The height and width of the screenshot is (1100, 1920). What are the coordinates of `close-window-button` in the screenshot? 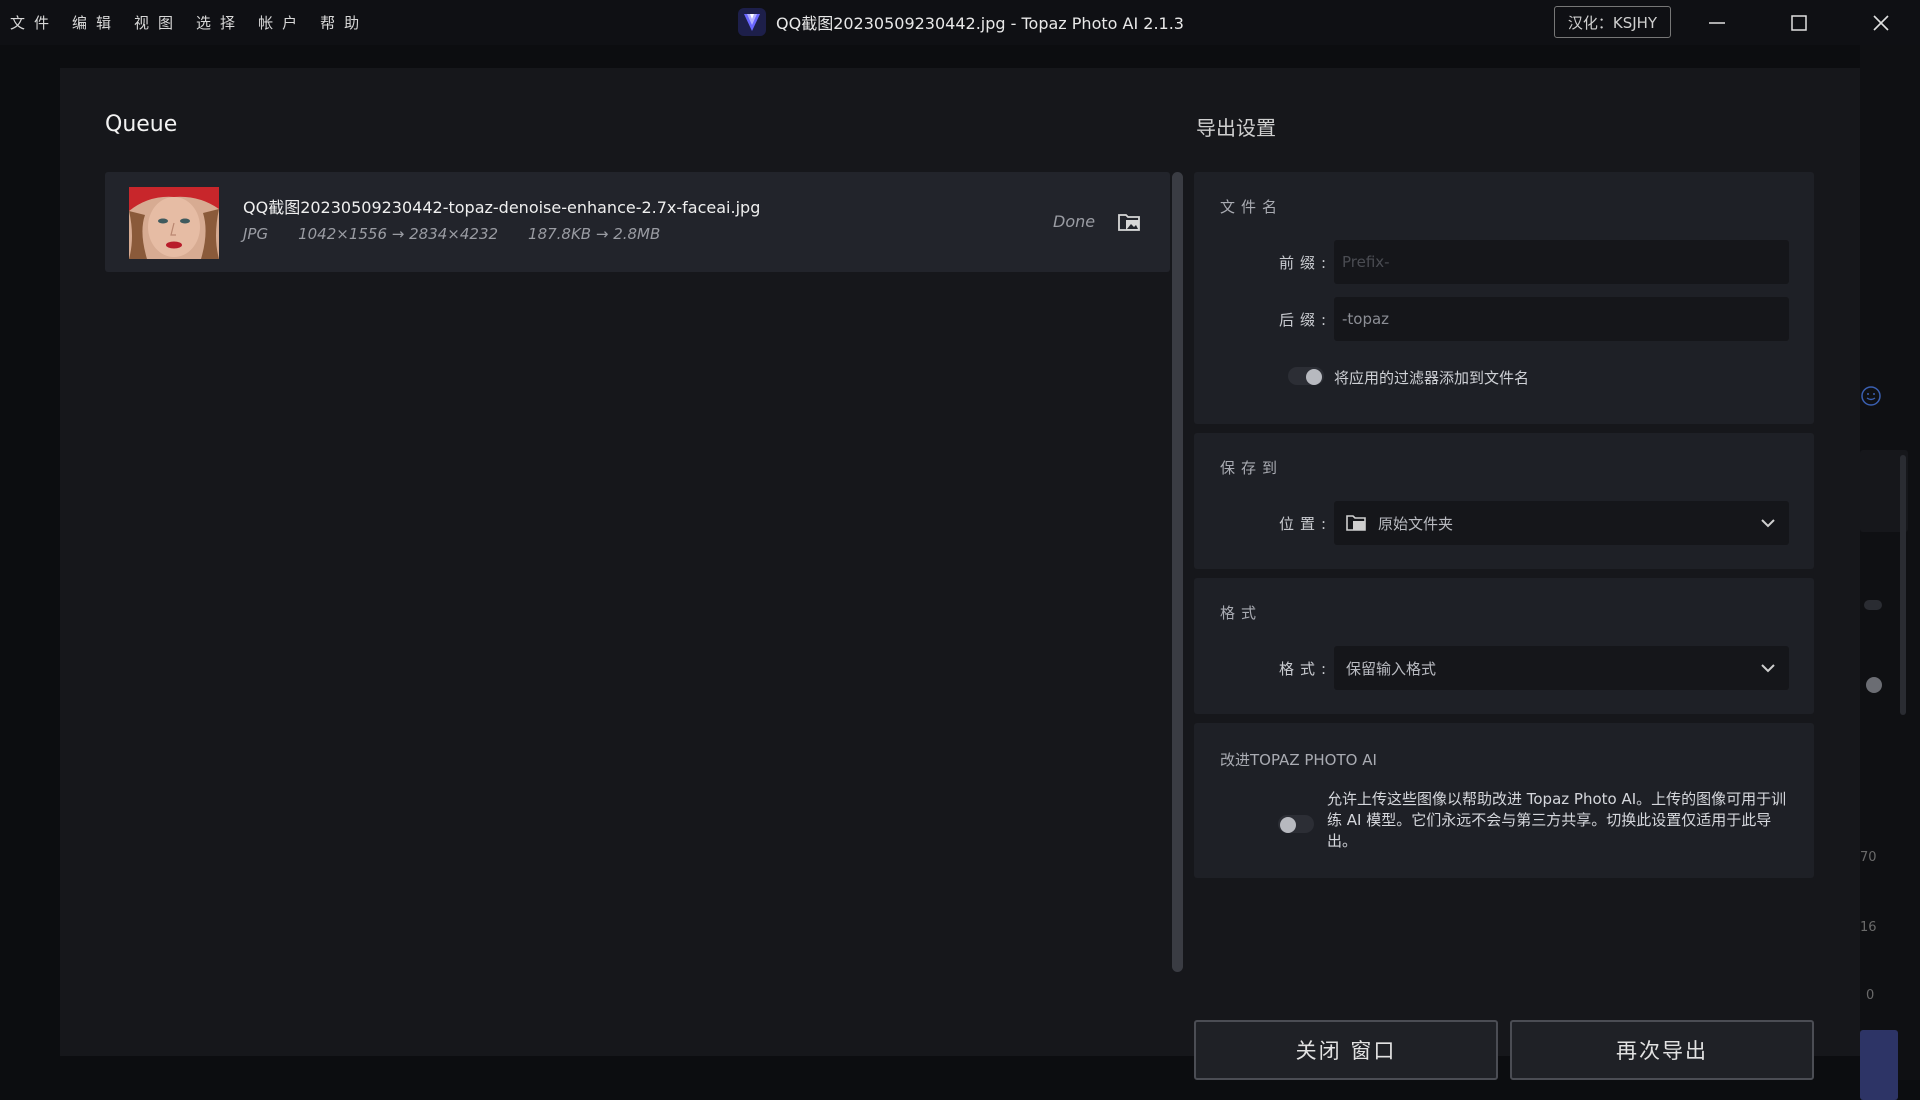 It's located at (1881, 22).